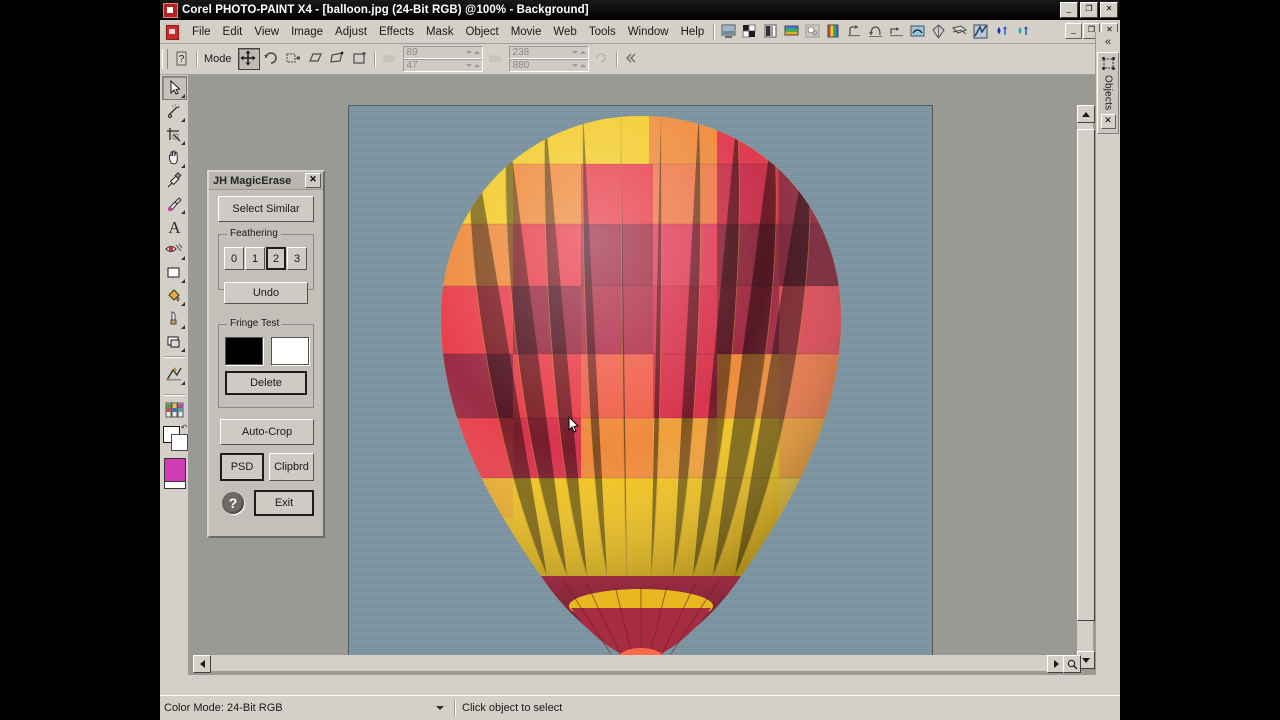 This screenshot has height=720, width=1280. Describe the element at coordinates (174, 181) in the screenshot. I see `eyedropper-tool` at that location.